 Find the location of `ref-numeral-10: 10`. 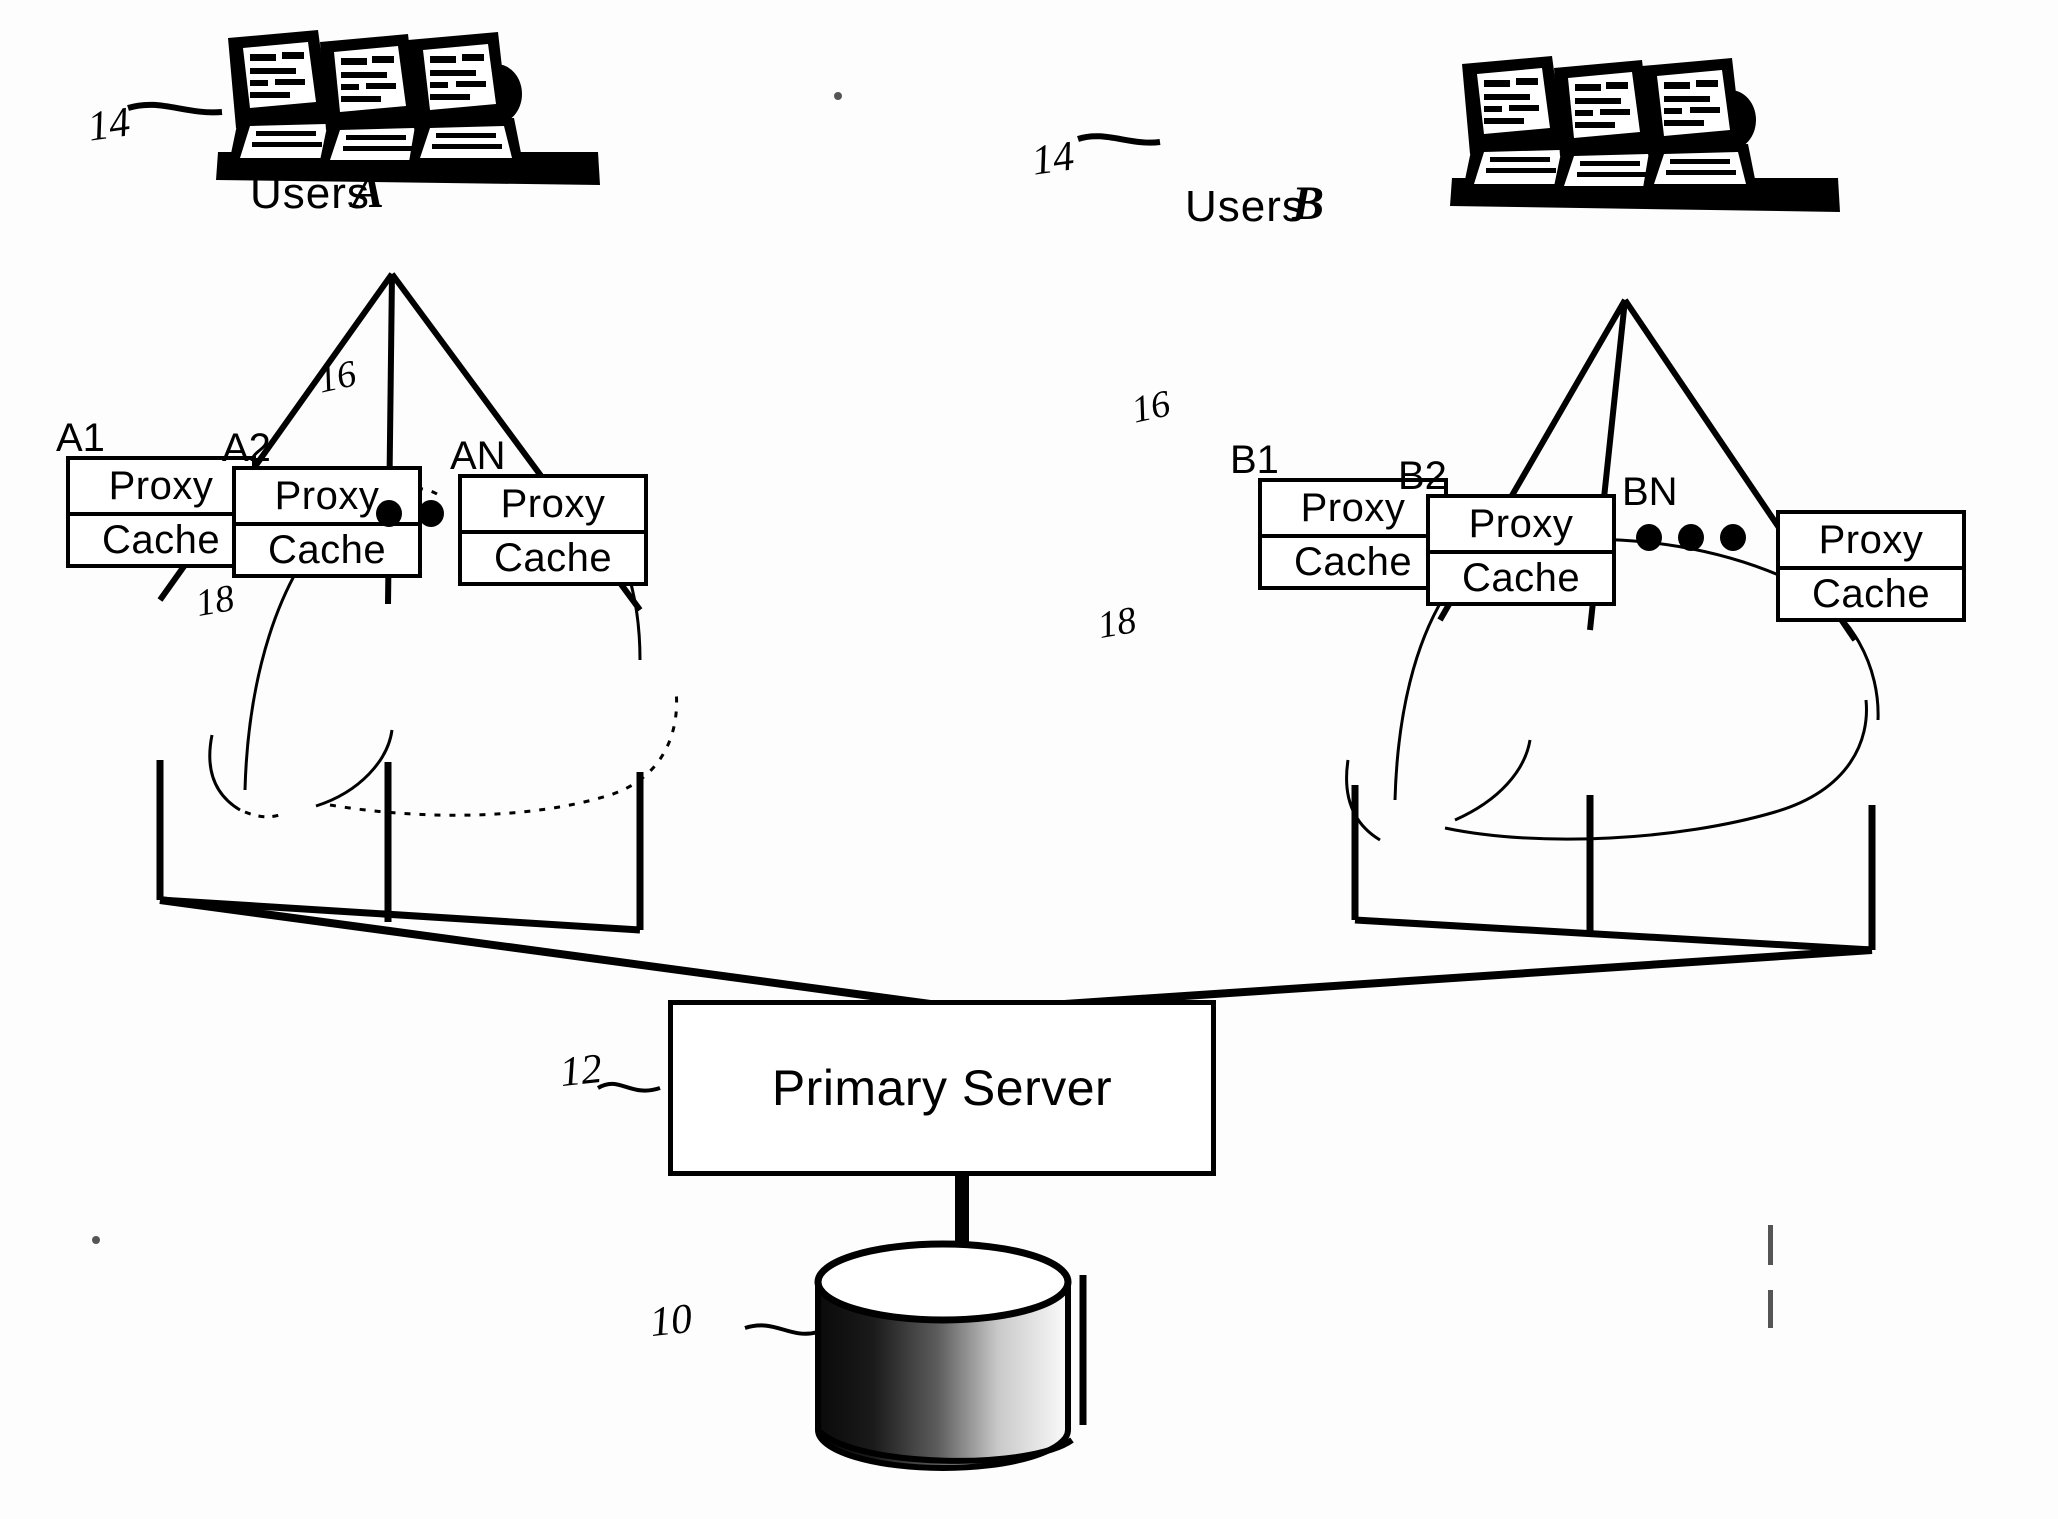

ref-numeral-10: 10 is located at coordinates (671, 1321).